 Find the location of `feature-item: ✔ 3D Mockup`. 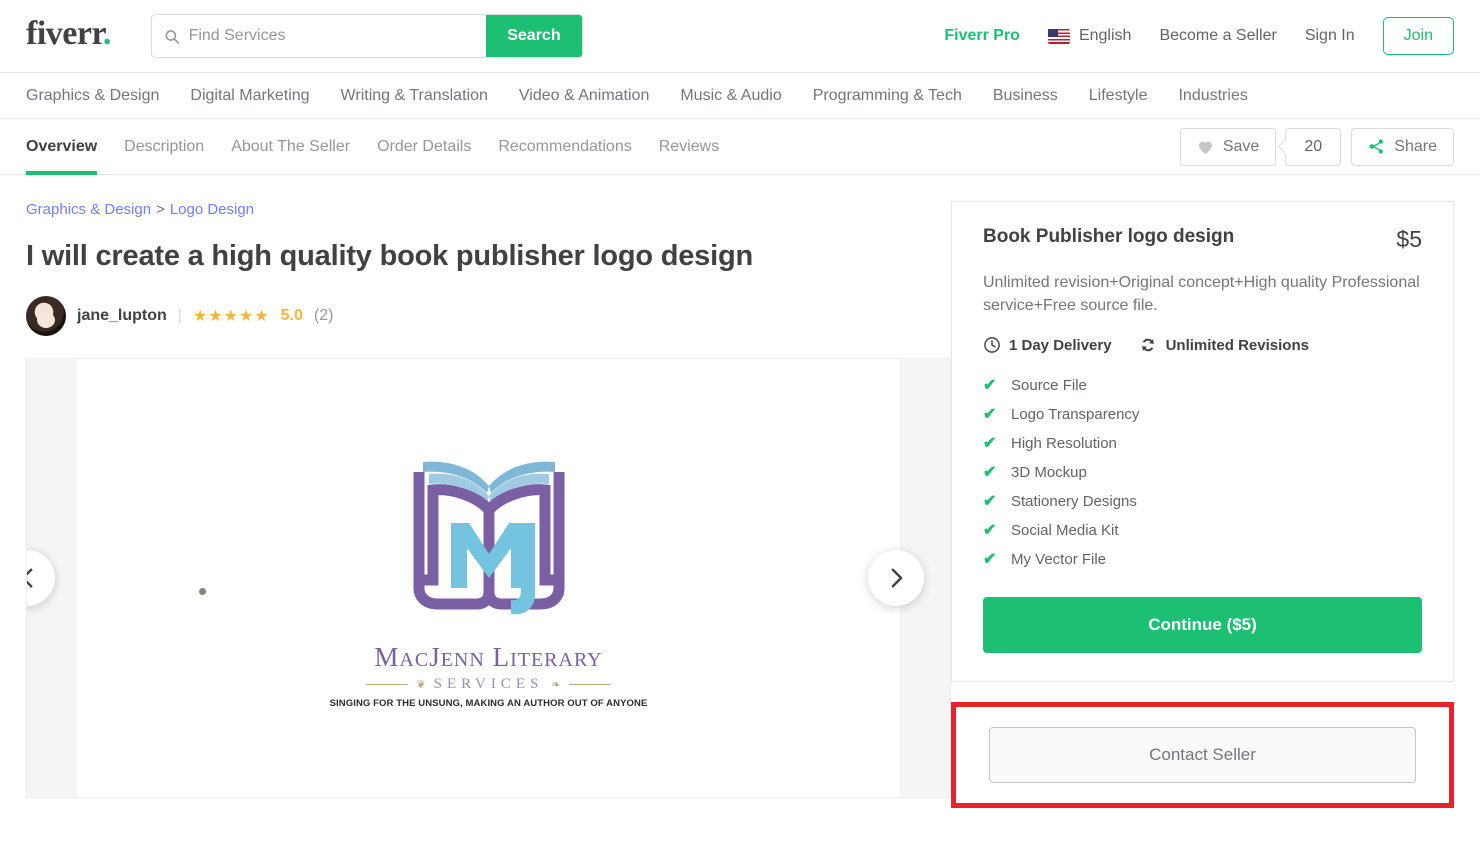

feature-item: ✔ 3D Mockup is located at coordinates (1202, 472).